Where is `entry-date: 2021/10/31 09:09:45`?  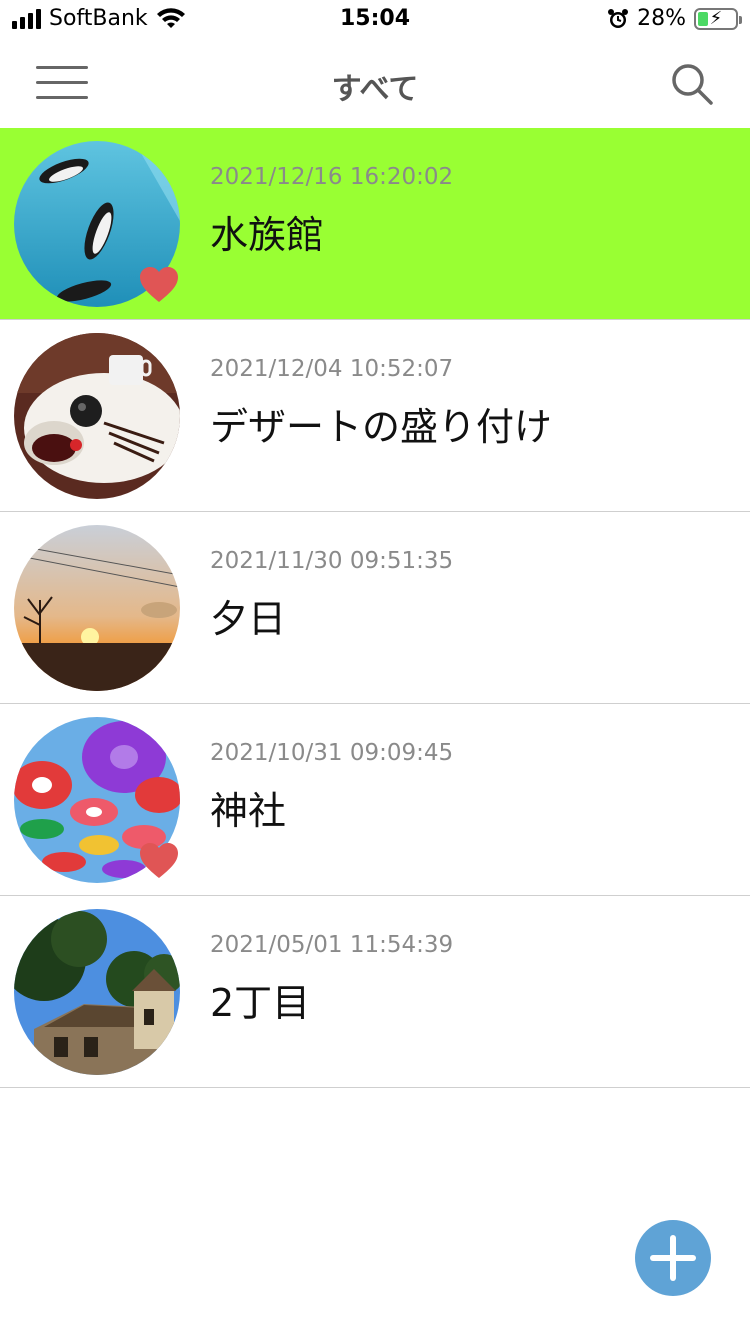 entry-date: 2021/10/31 09:09:45 is located at coordinates (332, 753).